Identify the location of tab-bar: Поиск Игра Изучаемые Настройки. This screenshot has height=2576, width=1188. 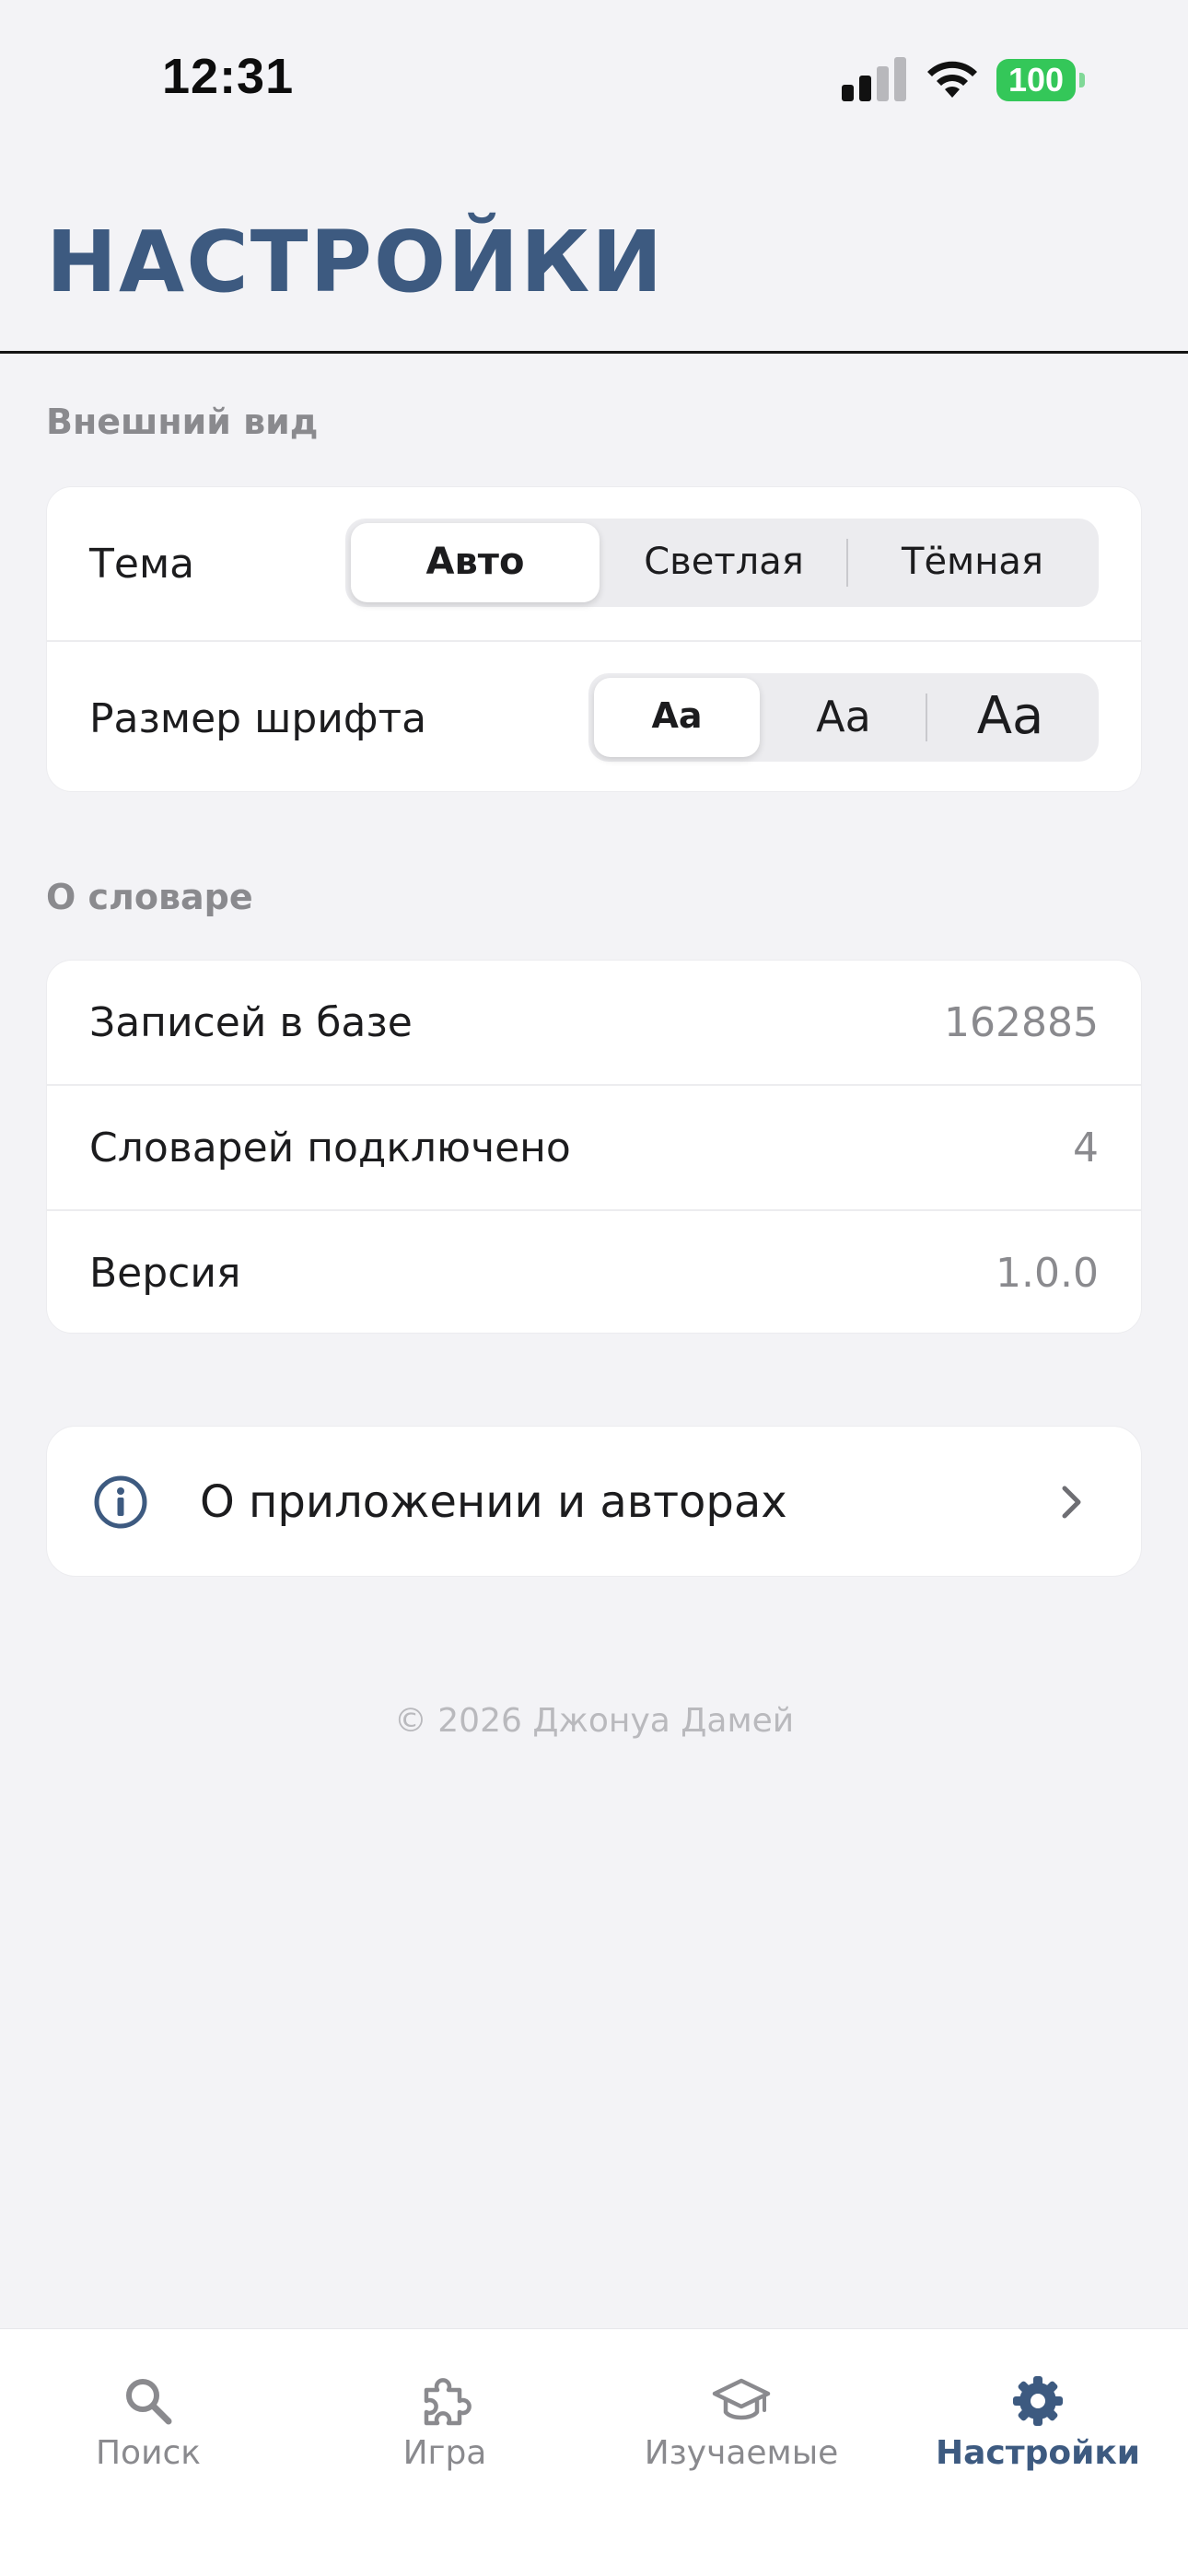
(594, 2452).